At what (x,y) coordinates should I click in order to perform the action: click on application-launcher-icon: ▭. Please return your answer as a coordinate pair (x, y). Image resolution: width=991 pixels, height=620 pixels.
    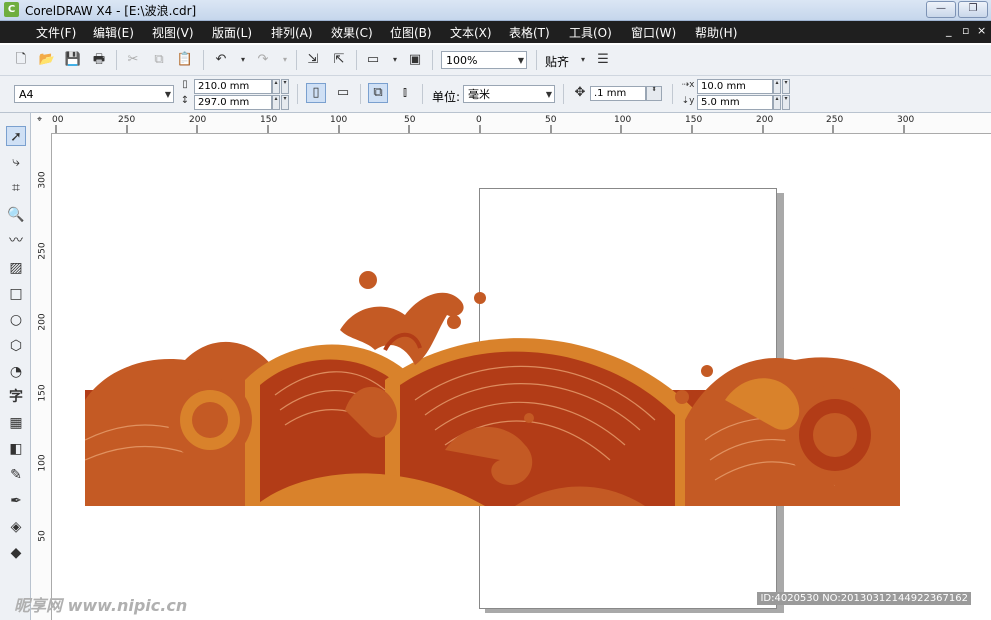
    Looking at the image, I should click on (373, 60).